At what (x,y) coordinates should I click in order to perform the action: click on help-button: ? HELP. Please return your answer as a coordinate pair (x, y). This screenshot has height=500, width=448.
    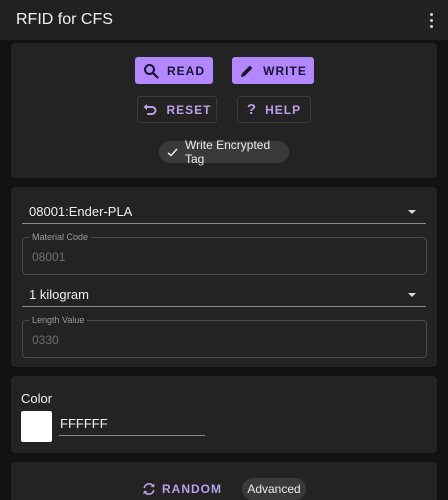
    Looking at the image, I should click on (274, 109).